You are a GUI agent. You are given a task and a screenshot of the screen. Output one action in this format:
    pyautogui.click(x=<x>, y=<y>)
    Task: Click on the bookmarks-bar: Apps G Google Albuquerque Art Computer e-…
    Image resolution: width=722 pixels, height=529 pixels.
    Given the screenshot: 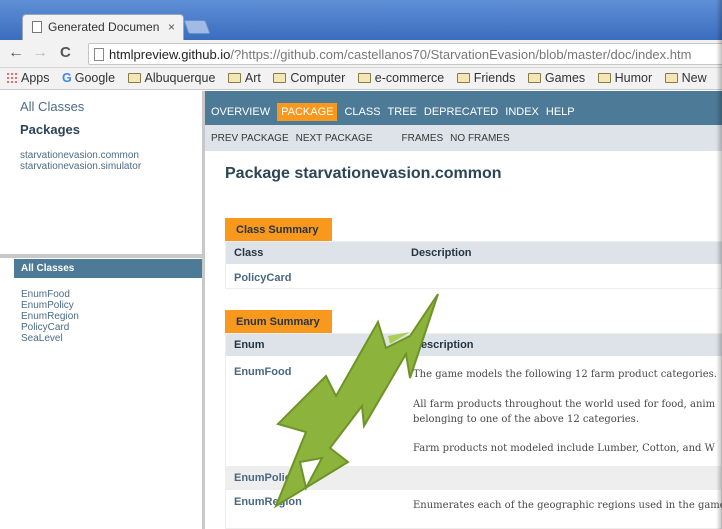 What is the action you would take?
    pyautogui.click(x=361, y=79)
    